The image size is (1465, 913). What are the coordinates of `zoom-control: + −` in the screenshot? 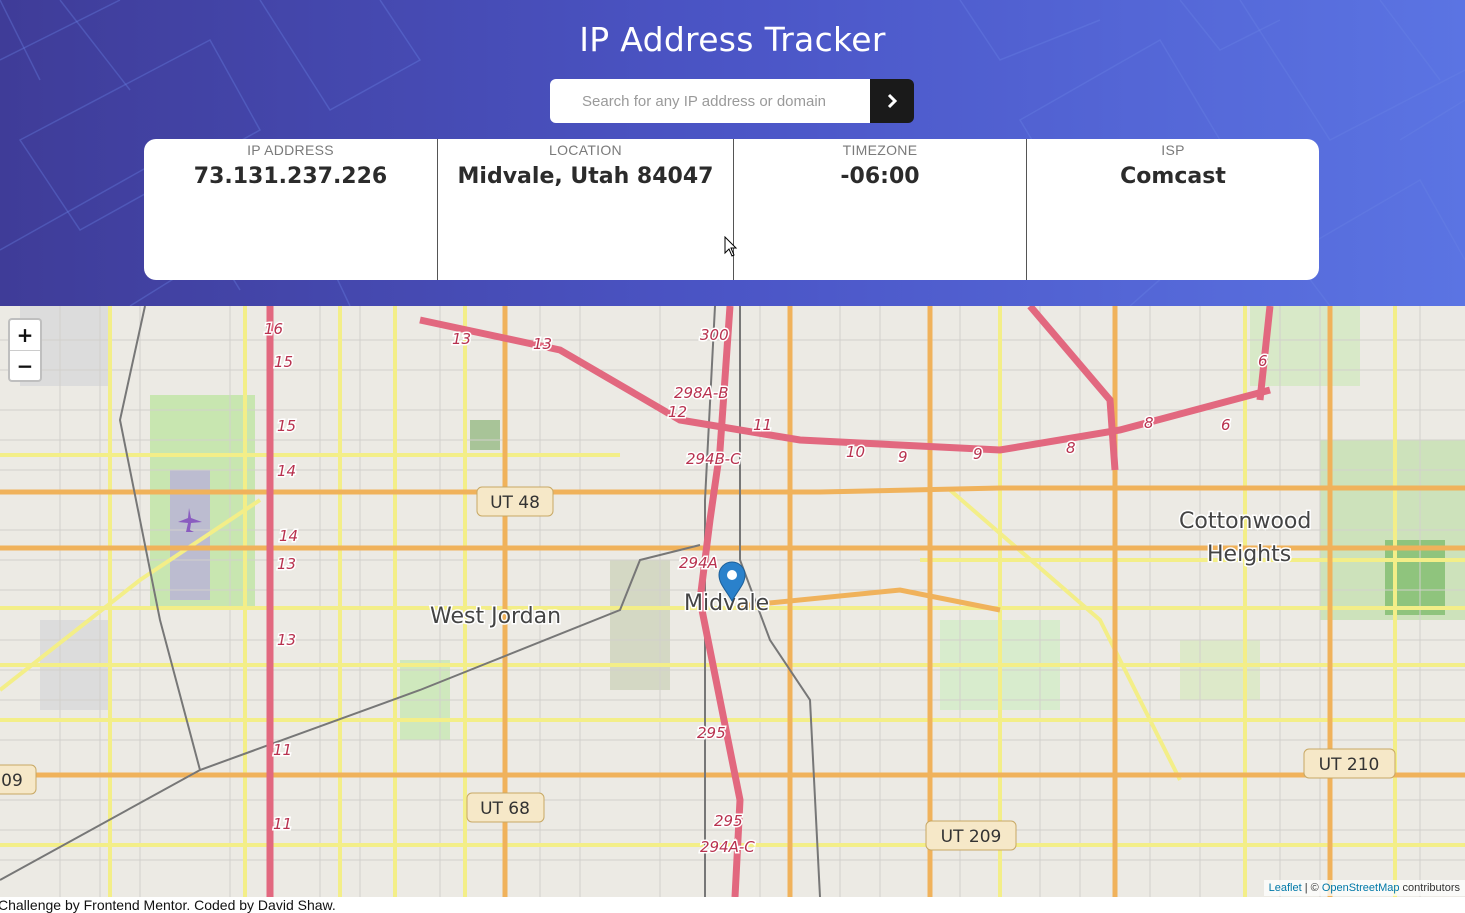 It's located at (25, 350).